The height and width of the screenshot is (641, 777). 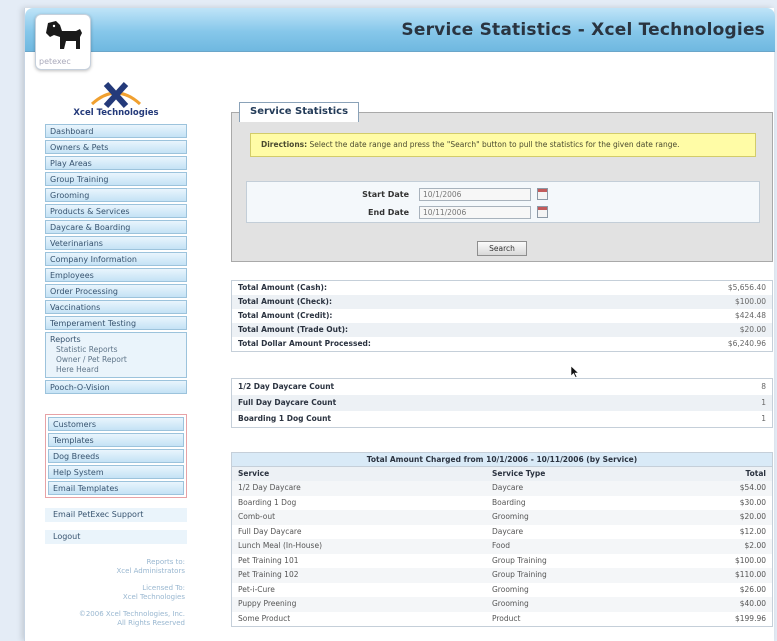 I want to click on end-date-input: 10/11/2006, so click(x=475, y=212).